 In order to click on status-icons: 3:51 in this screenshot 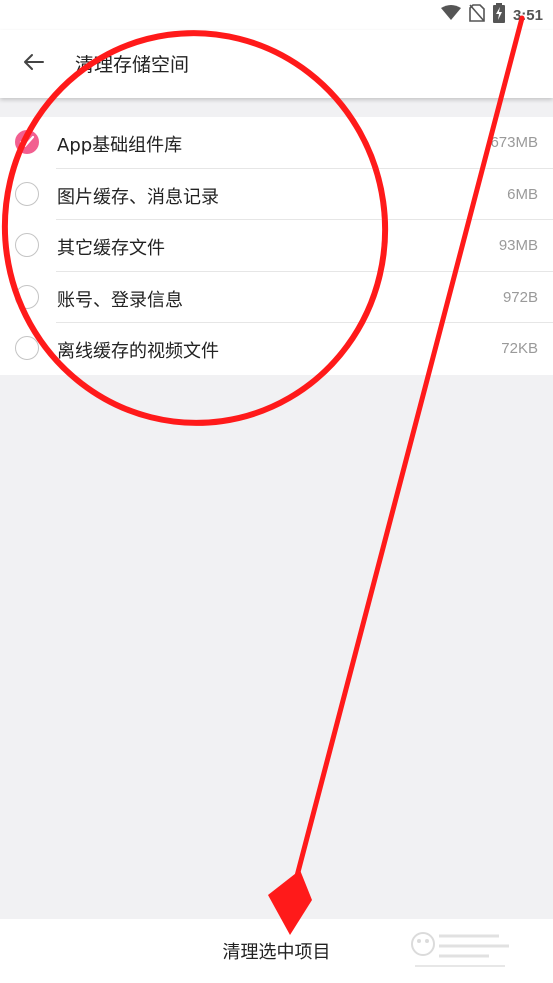, I will do `click(491, 15)`.